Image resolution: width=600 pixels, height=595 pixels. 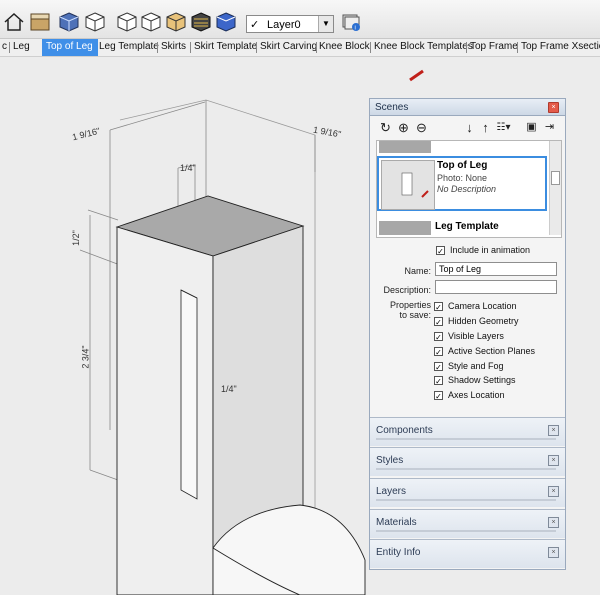 What do you see at coordinates (226, 22) in the screenshot?
I see `shaded-icon` at bounding box center [226, 22].